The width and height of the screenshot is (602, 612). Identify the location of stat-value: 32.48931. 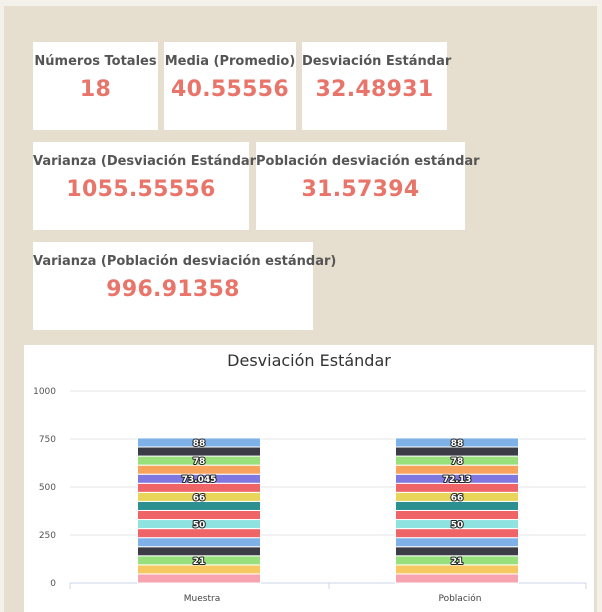
(374, 89).